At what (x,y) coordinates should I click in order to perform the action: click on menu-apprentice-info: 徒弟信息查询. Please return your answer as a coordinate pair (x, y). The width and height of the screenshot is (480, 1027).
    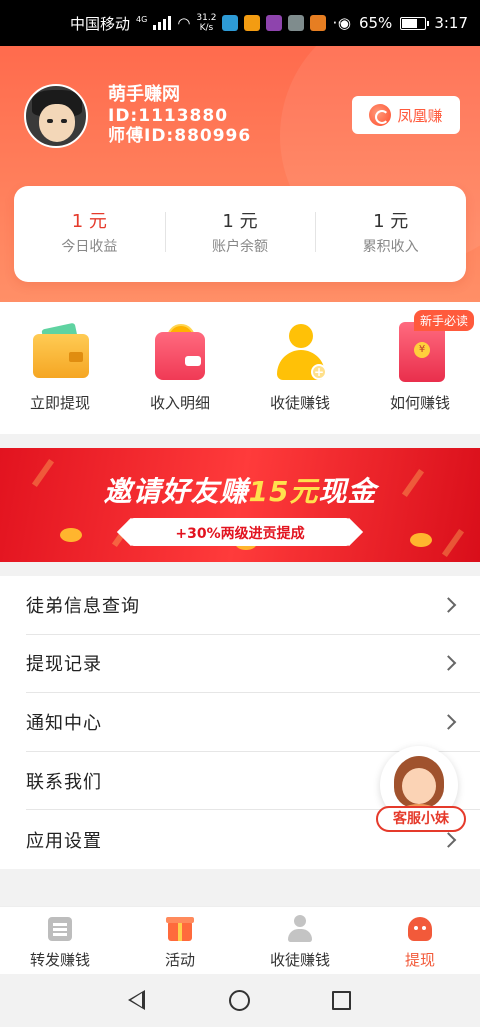
    Looking at the image, I should click on (253, 605).